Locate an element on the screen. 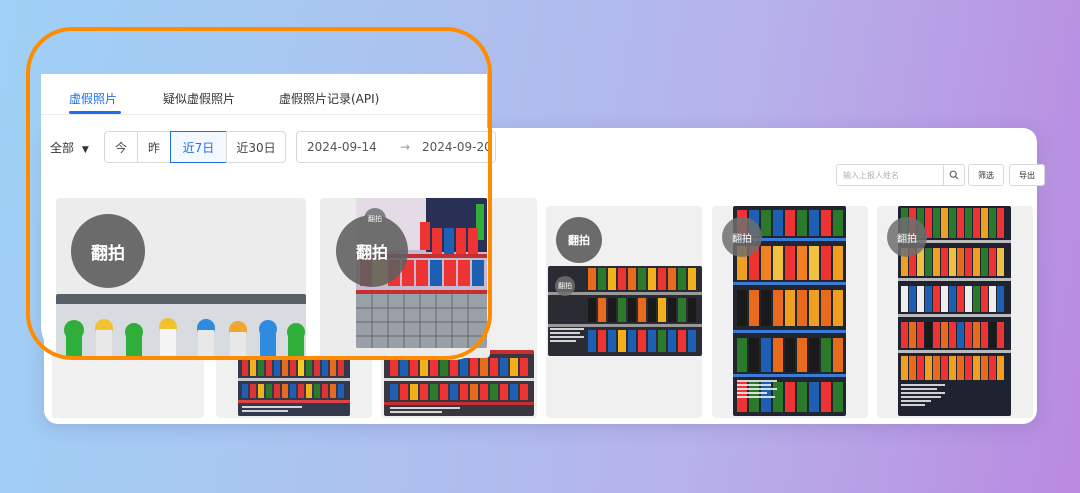 This screenshot has height=493, width=1080. reporter-search-box is located at coordinates (900, 175).